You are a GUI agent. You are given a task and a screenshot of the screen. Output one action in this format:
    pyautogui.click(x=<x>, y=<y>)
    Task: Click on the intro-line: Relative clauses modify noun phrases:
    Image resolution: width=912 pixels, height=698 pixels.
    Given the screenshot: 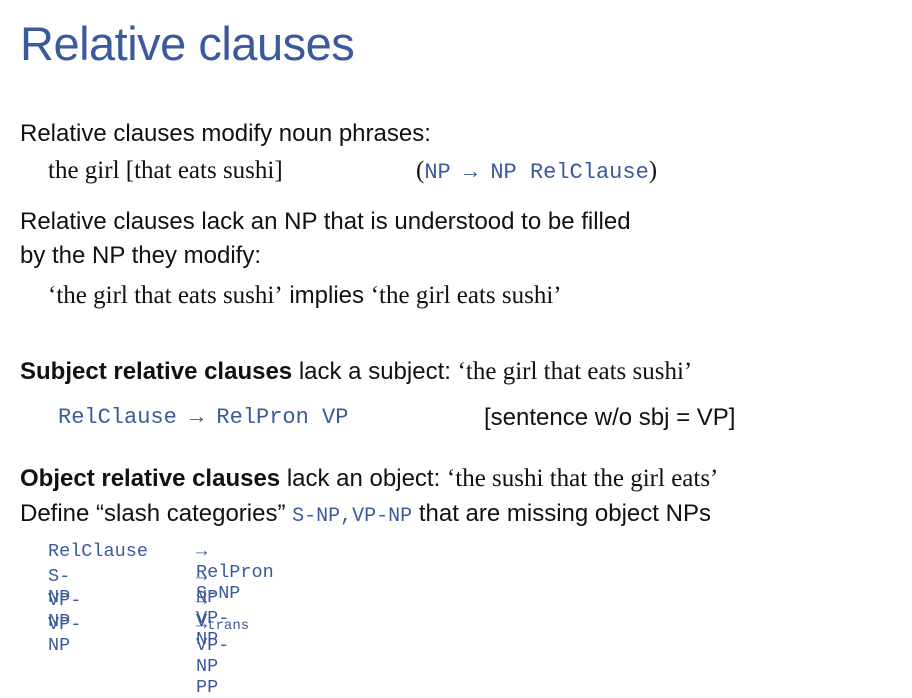 What is the action you would take?
    pyautogui.click(x=225, y=133)
    